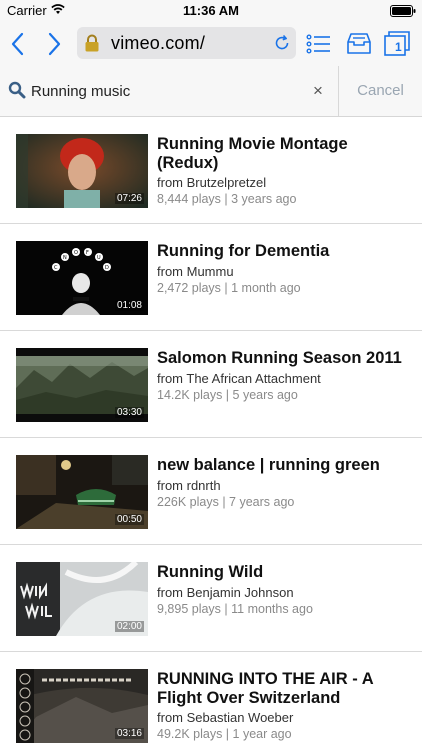 This screenshot has width=422, height=750. What do you see at coordinates (359, 44) in the screenshot?
I see `inbox-icon` at bounding box center [359, 44].